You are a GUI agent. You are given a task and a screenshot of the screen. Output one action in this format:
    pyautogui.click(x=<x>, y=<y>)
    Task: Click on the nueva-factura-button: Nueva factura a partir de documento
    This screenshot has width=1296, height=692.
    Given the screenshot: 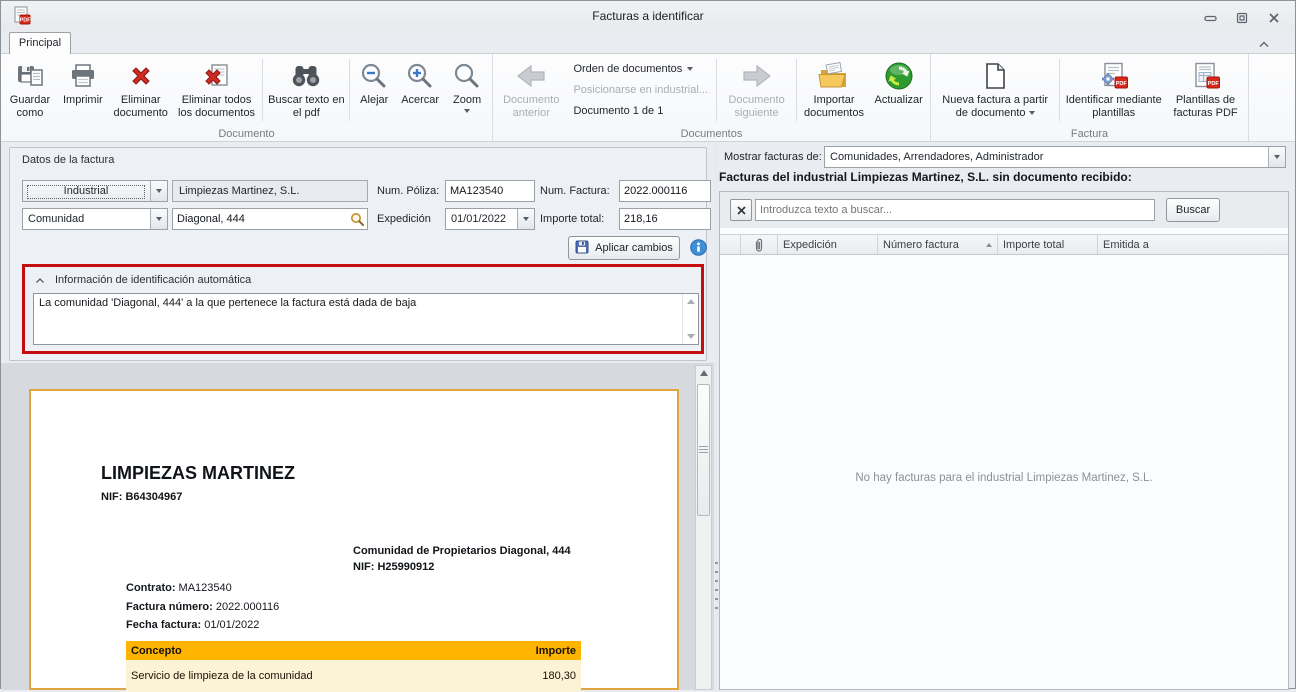 What is the action you would take?
    pyautogui.click(x=995, y=90)
    